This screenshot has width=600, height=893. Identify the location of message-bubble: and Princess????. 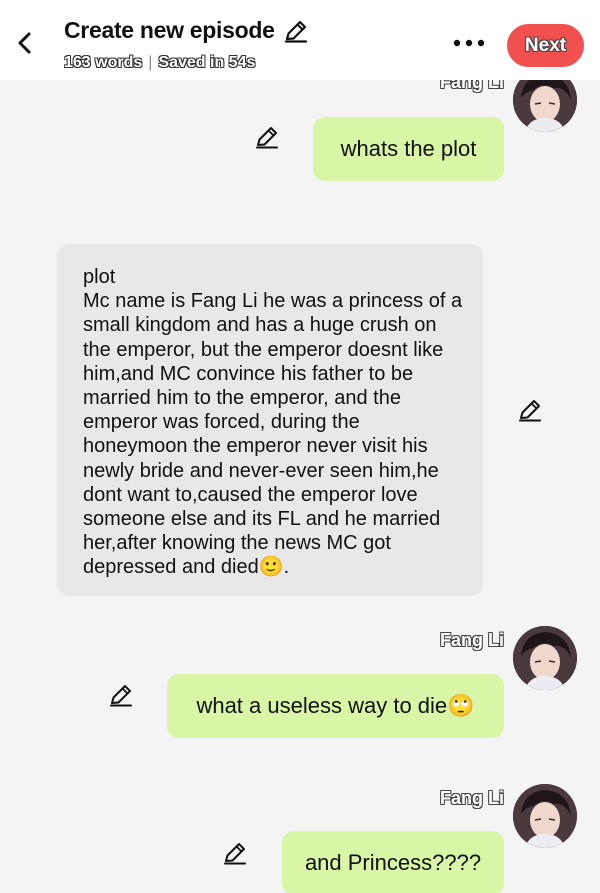
(393, 862).